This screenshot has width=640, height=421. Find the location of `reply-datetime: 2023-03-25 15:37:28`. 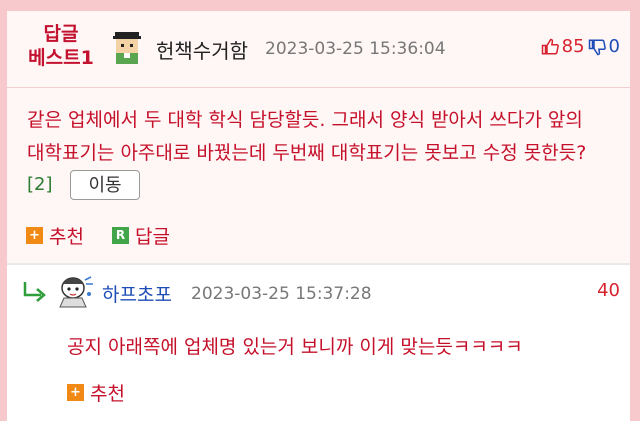

reply-datetime: 2023-03-25 15:37:28 is located at coordinates (281, 294).